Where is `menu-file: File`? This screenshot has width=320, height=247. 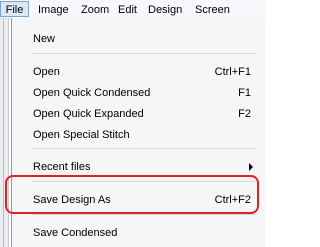 menu-file: File is located at coordinates (14, 9).